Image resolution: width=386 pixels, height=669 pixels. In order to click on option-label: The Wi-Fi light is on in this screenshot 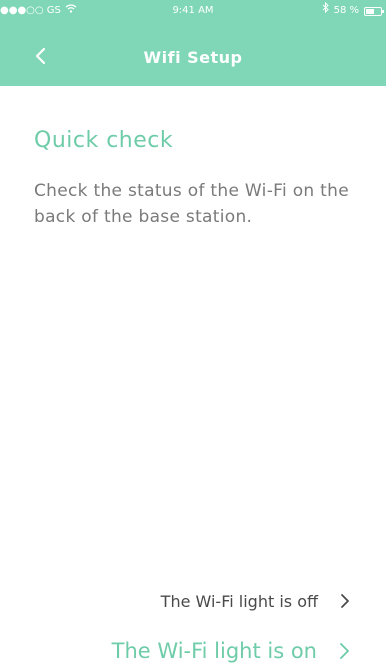, I will do `click(214, 651)`.